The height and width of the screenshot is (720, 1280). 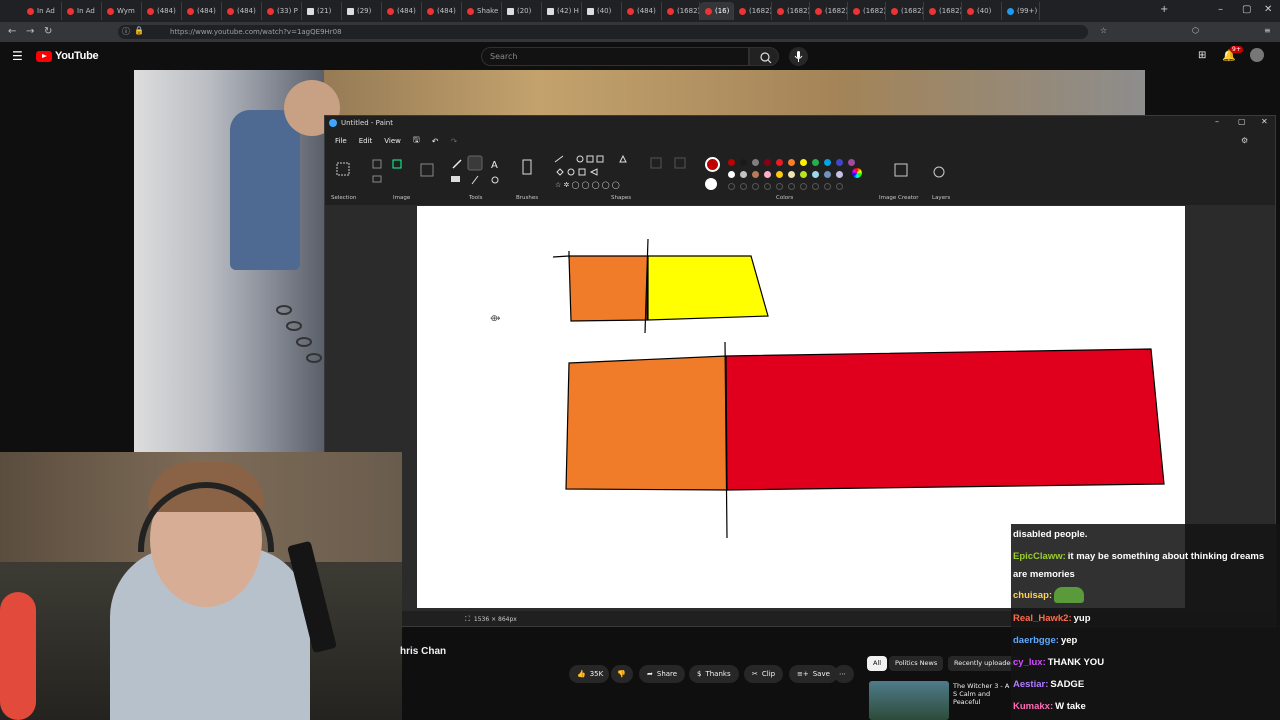 What do you see at coordinates (1036, 640) in the screenshot?
I see `chat-username: daerbgge:` at bounding box center [1036, 640].